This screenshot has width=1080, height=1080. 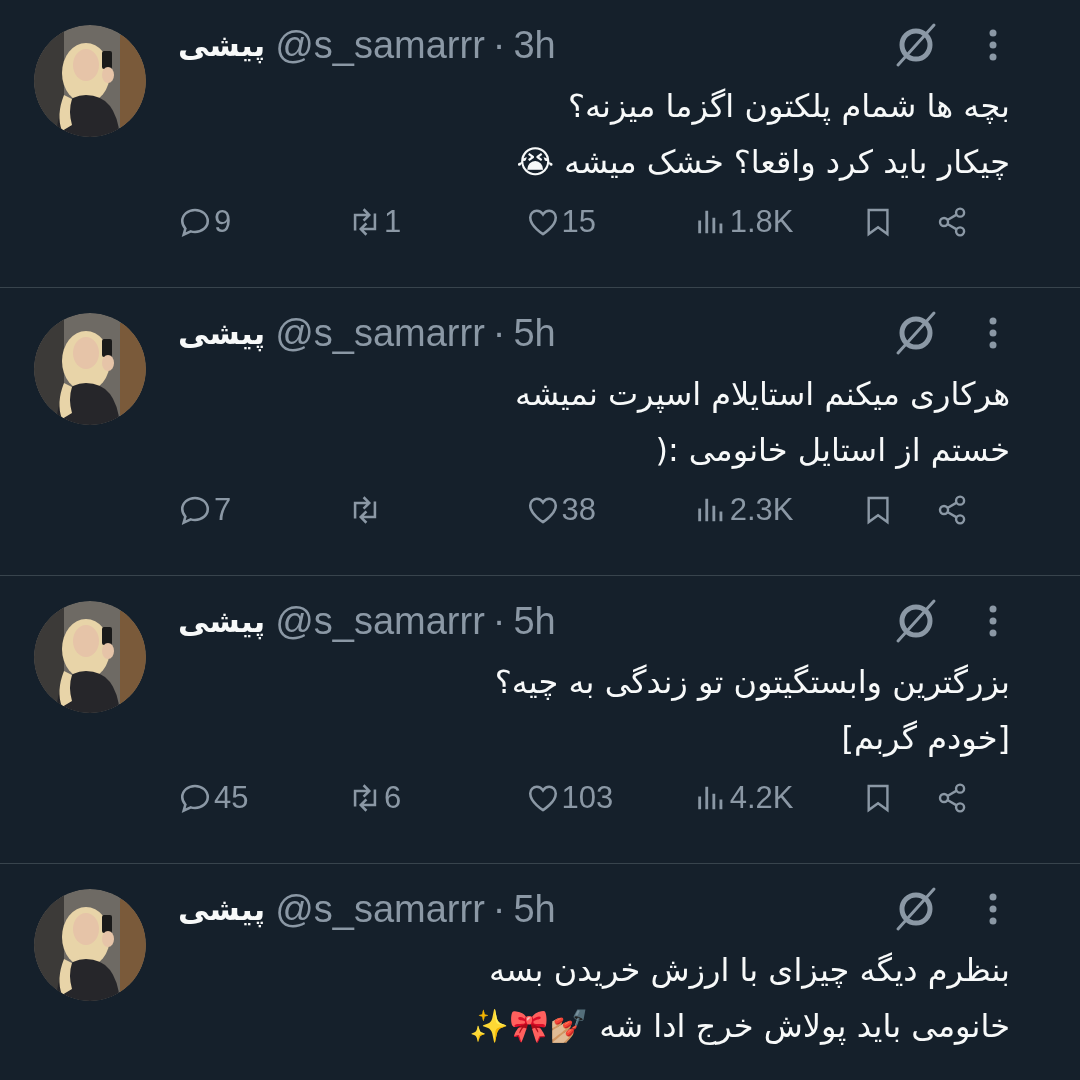 What do you see at coordinates (263, 798) in the screenshot?
I see `reply-button: 45` at bounding box center [263, 798].